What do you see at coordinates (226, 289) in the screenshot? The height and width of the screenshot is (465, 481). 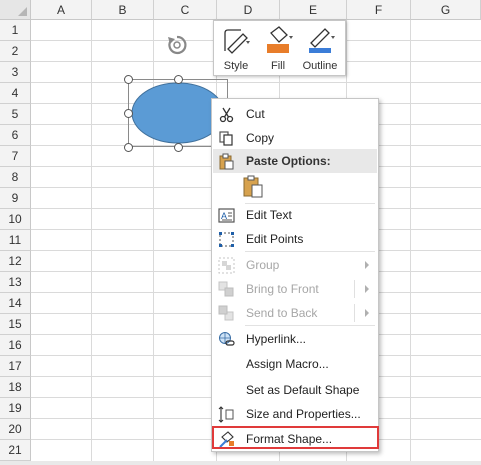 I see `bring-to-front-icon` at bounding box center [226, 289].